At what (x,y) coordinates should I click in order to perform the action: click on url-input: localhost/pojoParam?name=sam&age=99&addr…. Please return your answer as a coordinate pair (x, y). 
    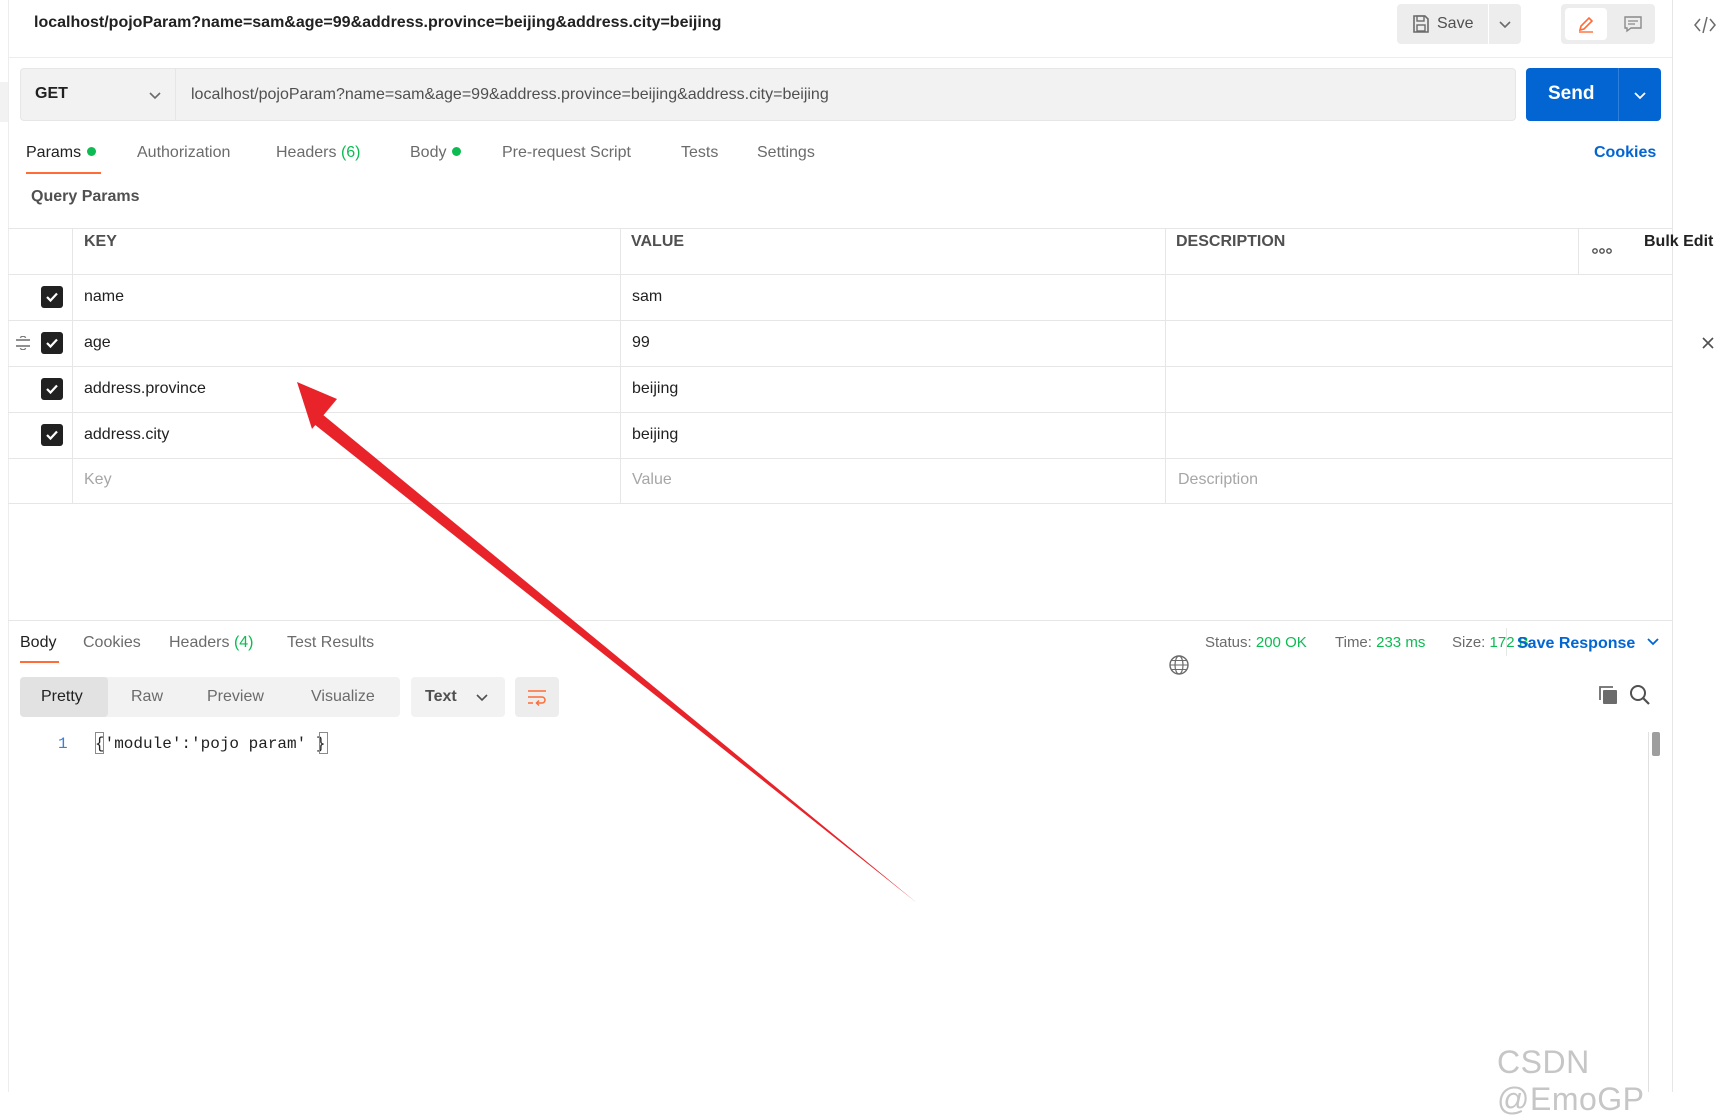
    Looking at the image, I should click on (845, 94).